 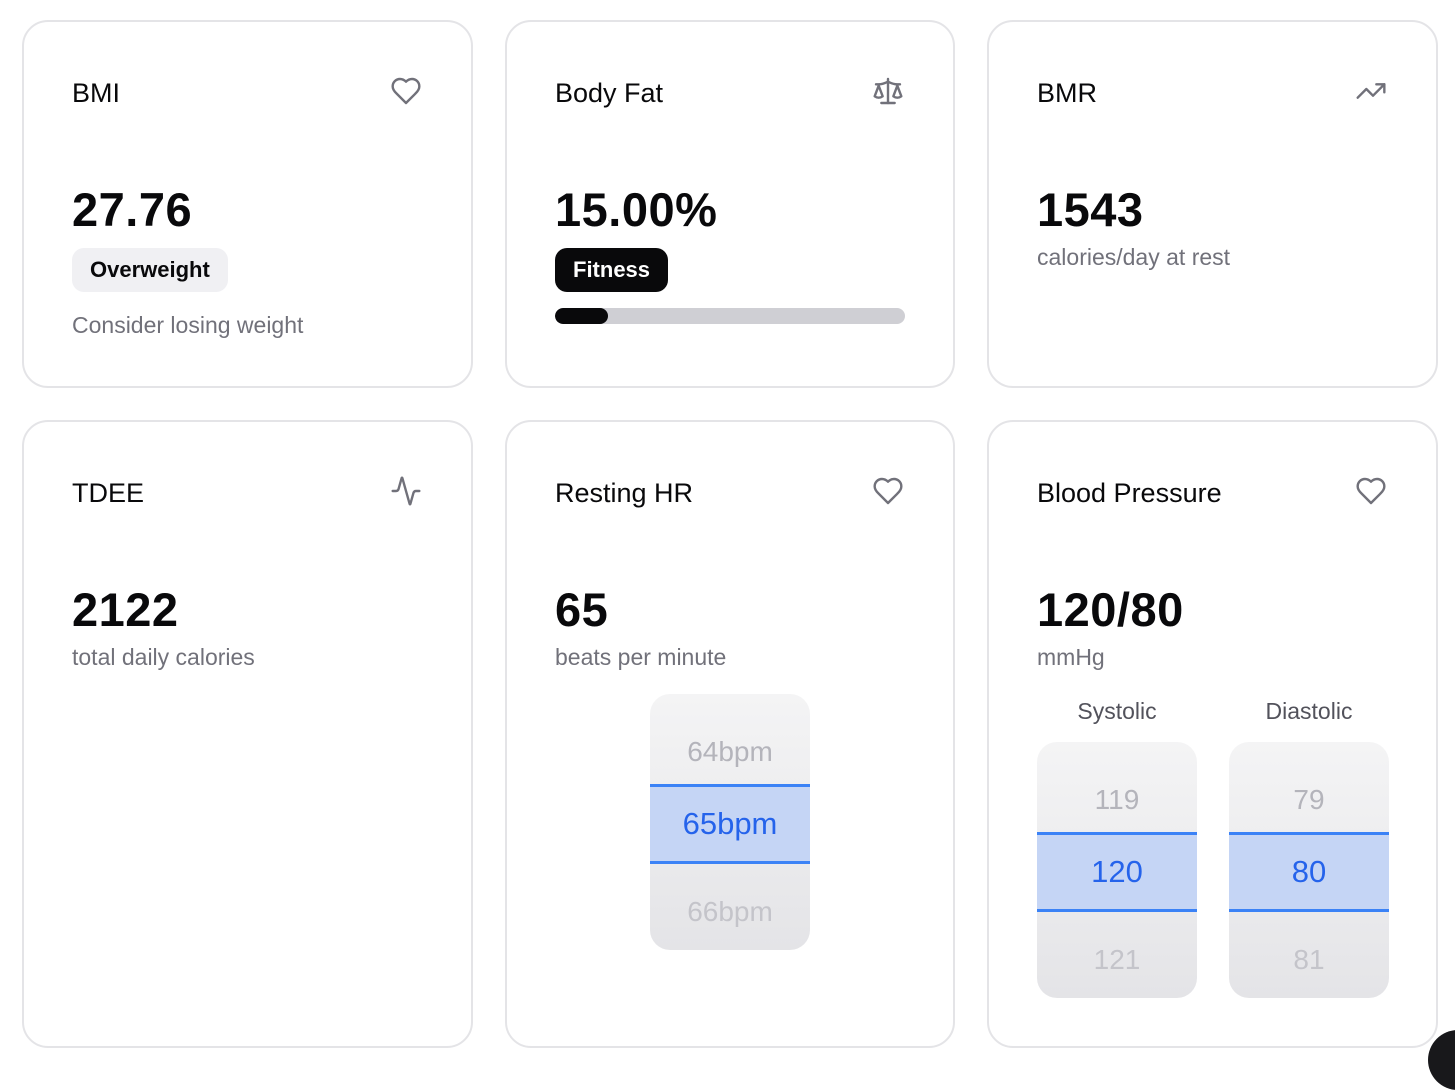 What do you see at coordinates (641, 657) in the screenshot?
I see `resting-hr-subtitle: beats per minute` at bounding box center [641, 657].